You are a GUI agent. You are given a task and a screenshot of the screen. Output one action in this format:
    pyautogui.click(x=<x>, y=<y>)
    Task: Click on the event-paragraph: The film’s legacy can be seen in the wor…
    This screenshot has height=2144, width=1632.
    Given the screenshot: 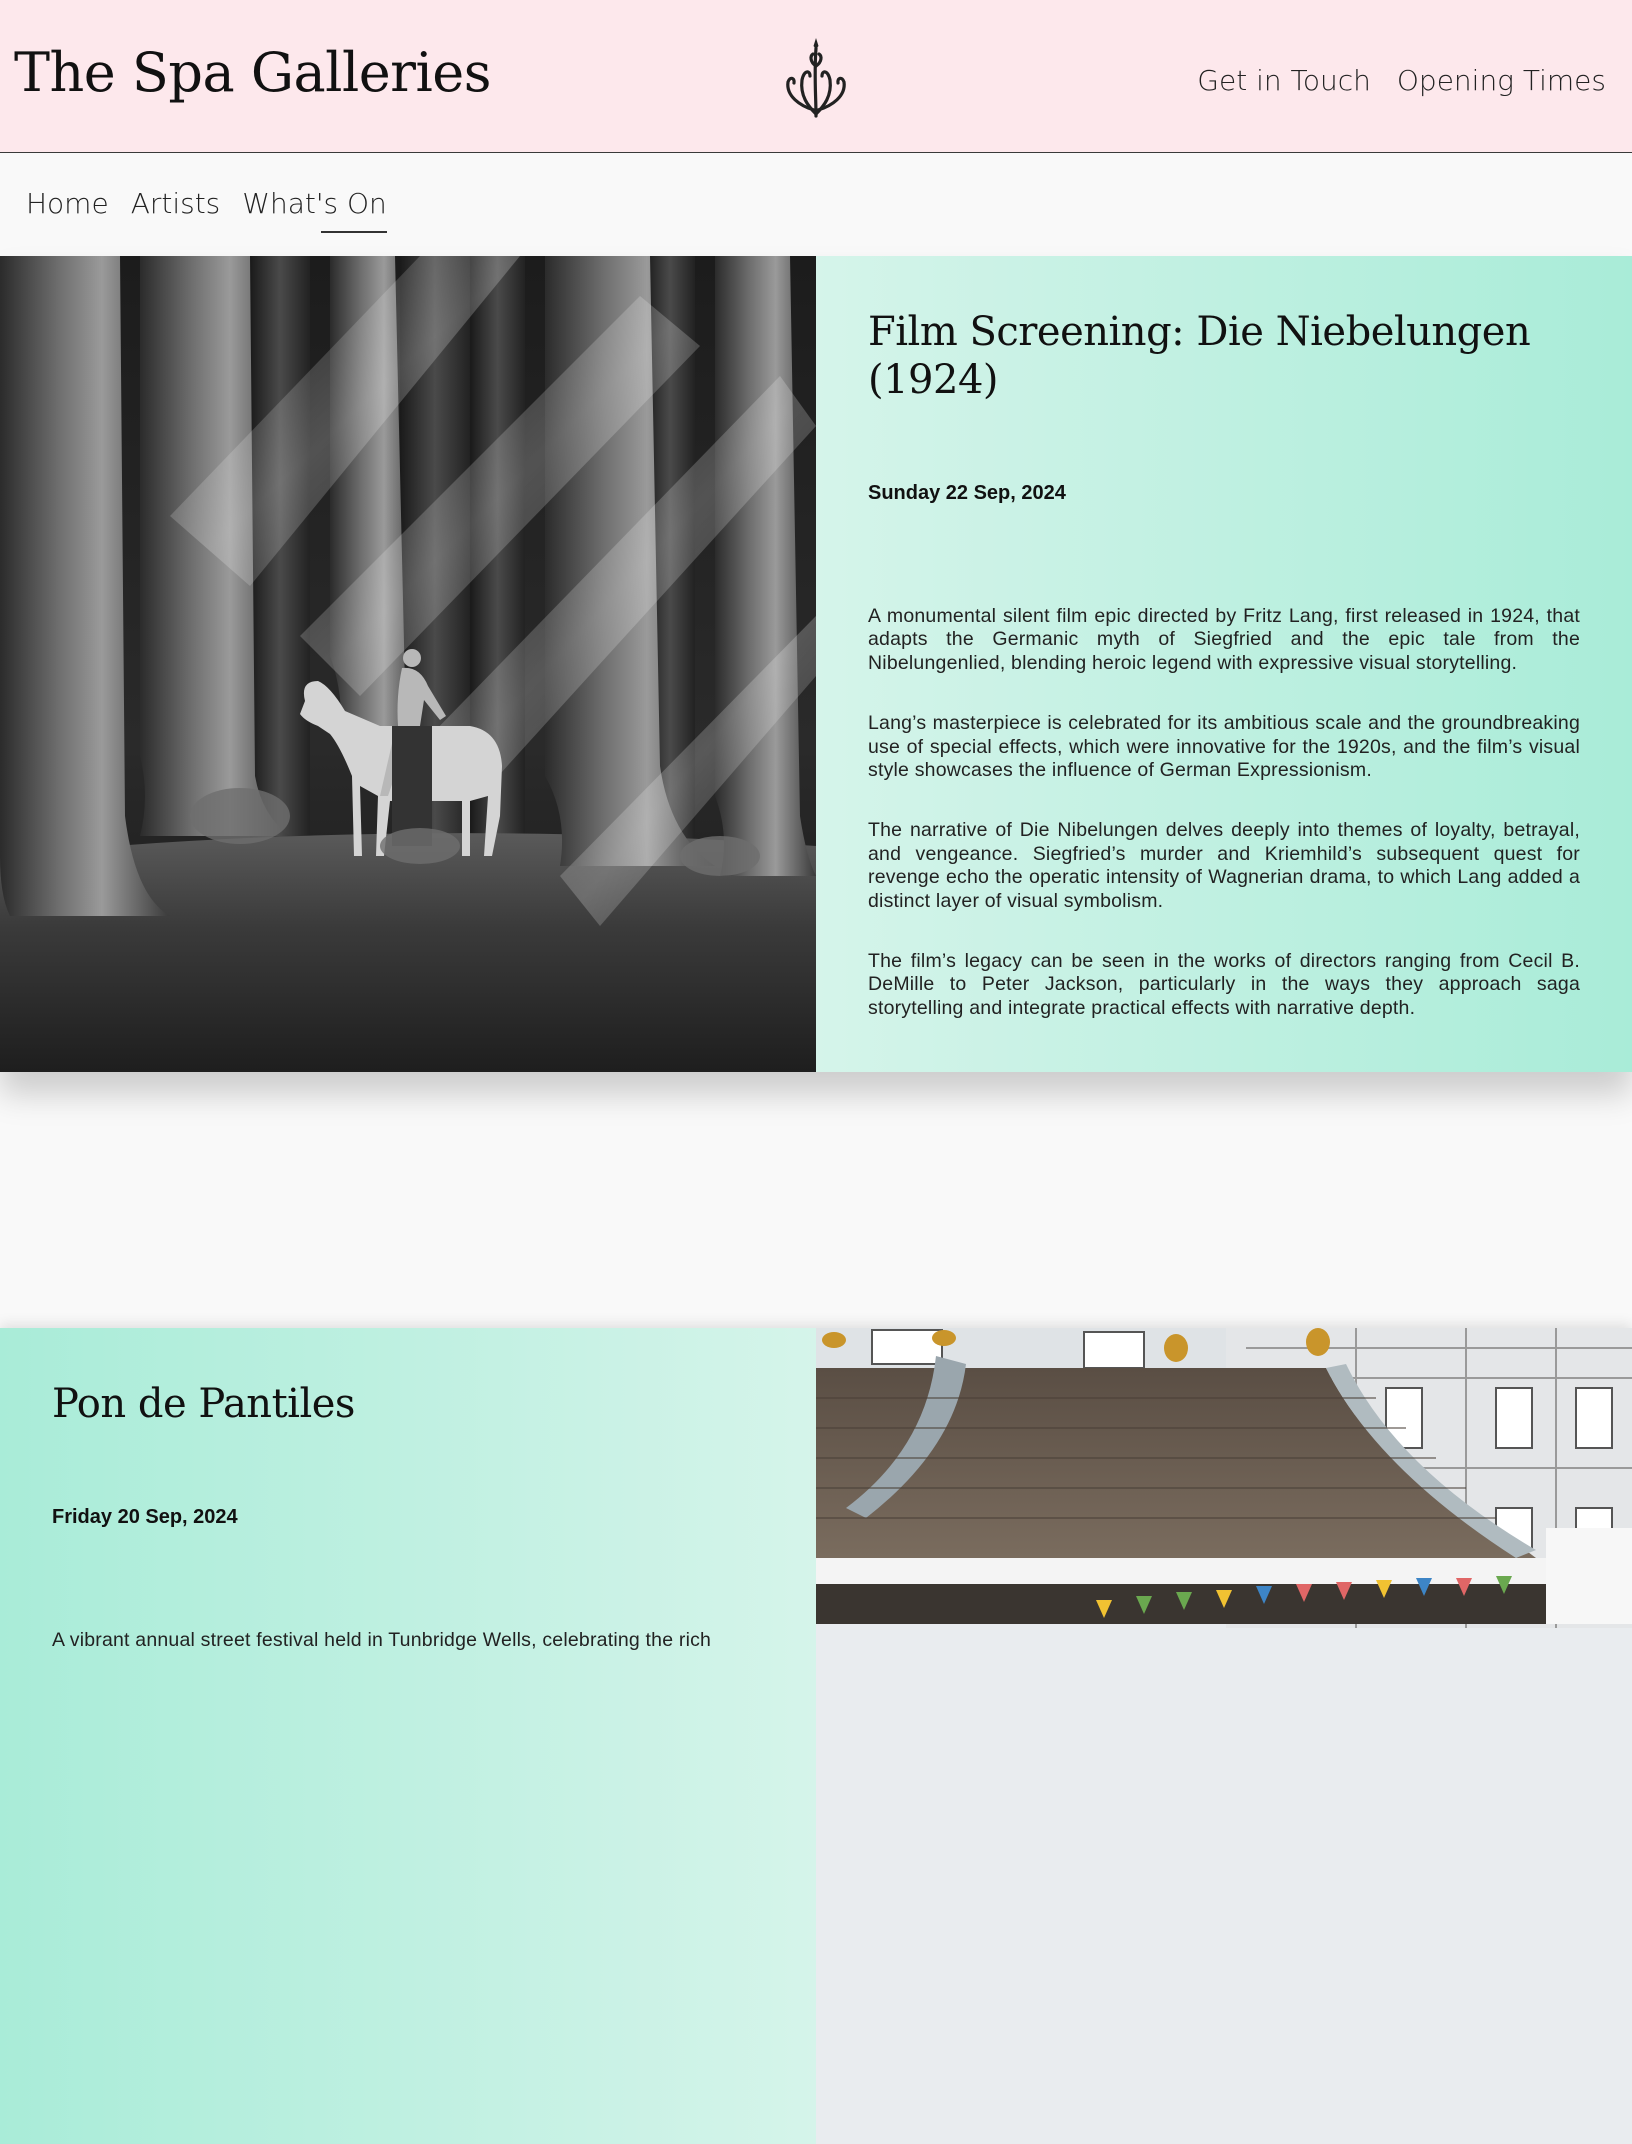 What is the action you would take?
    pyautogui.click(x=1224, y=984)
    